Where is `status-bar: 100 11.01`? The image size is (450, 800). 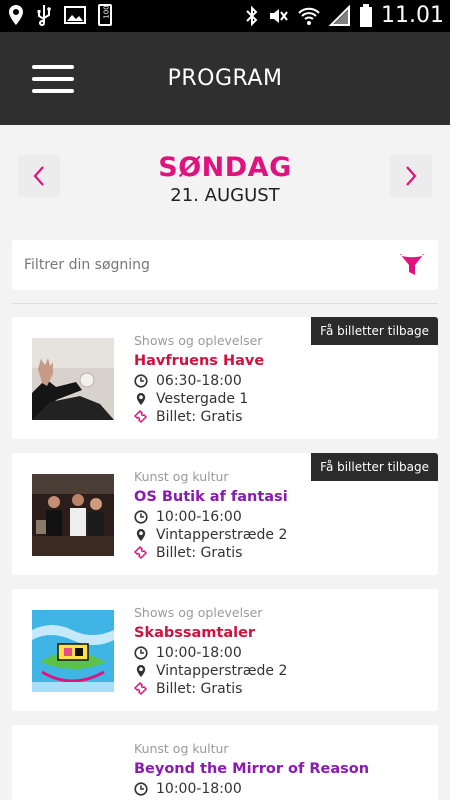 status-bar: 100 11.01 is located at coordinates (225, 16).